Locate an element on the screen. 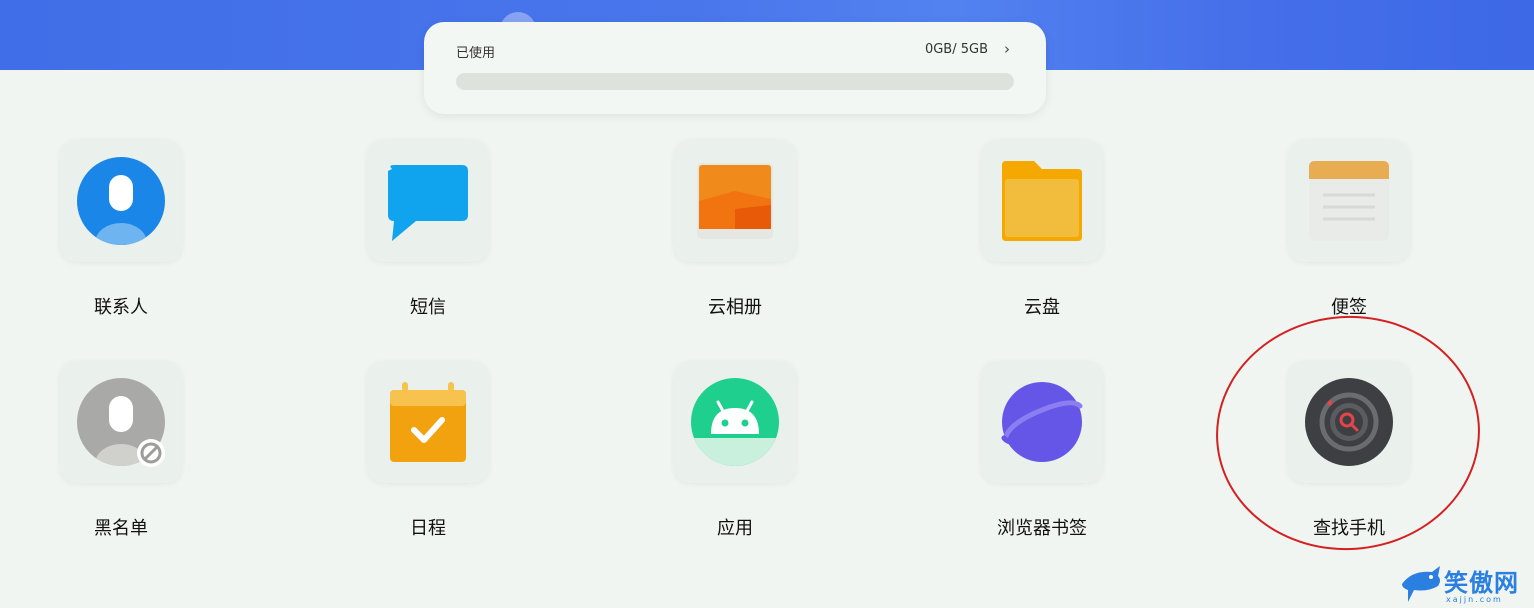  app-tile-calendar is located at coordinates (428, 422).